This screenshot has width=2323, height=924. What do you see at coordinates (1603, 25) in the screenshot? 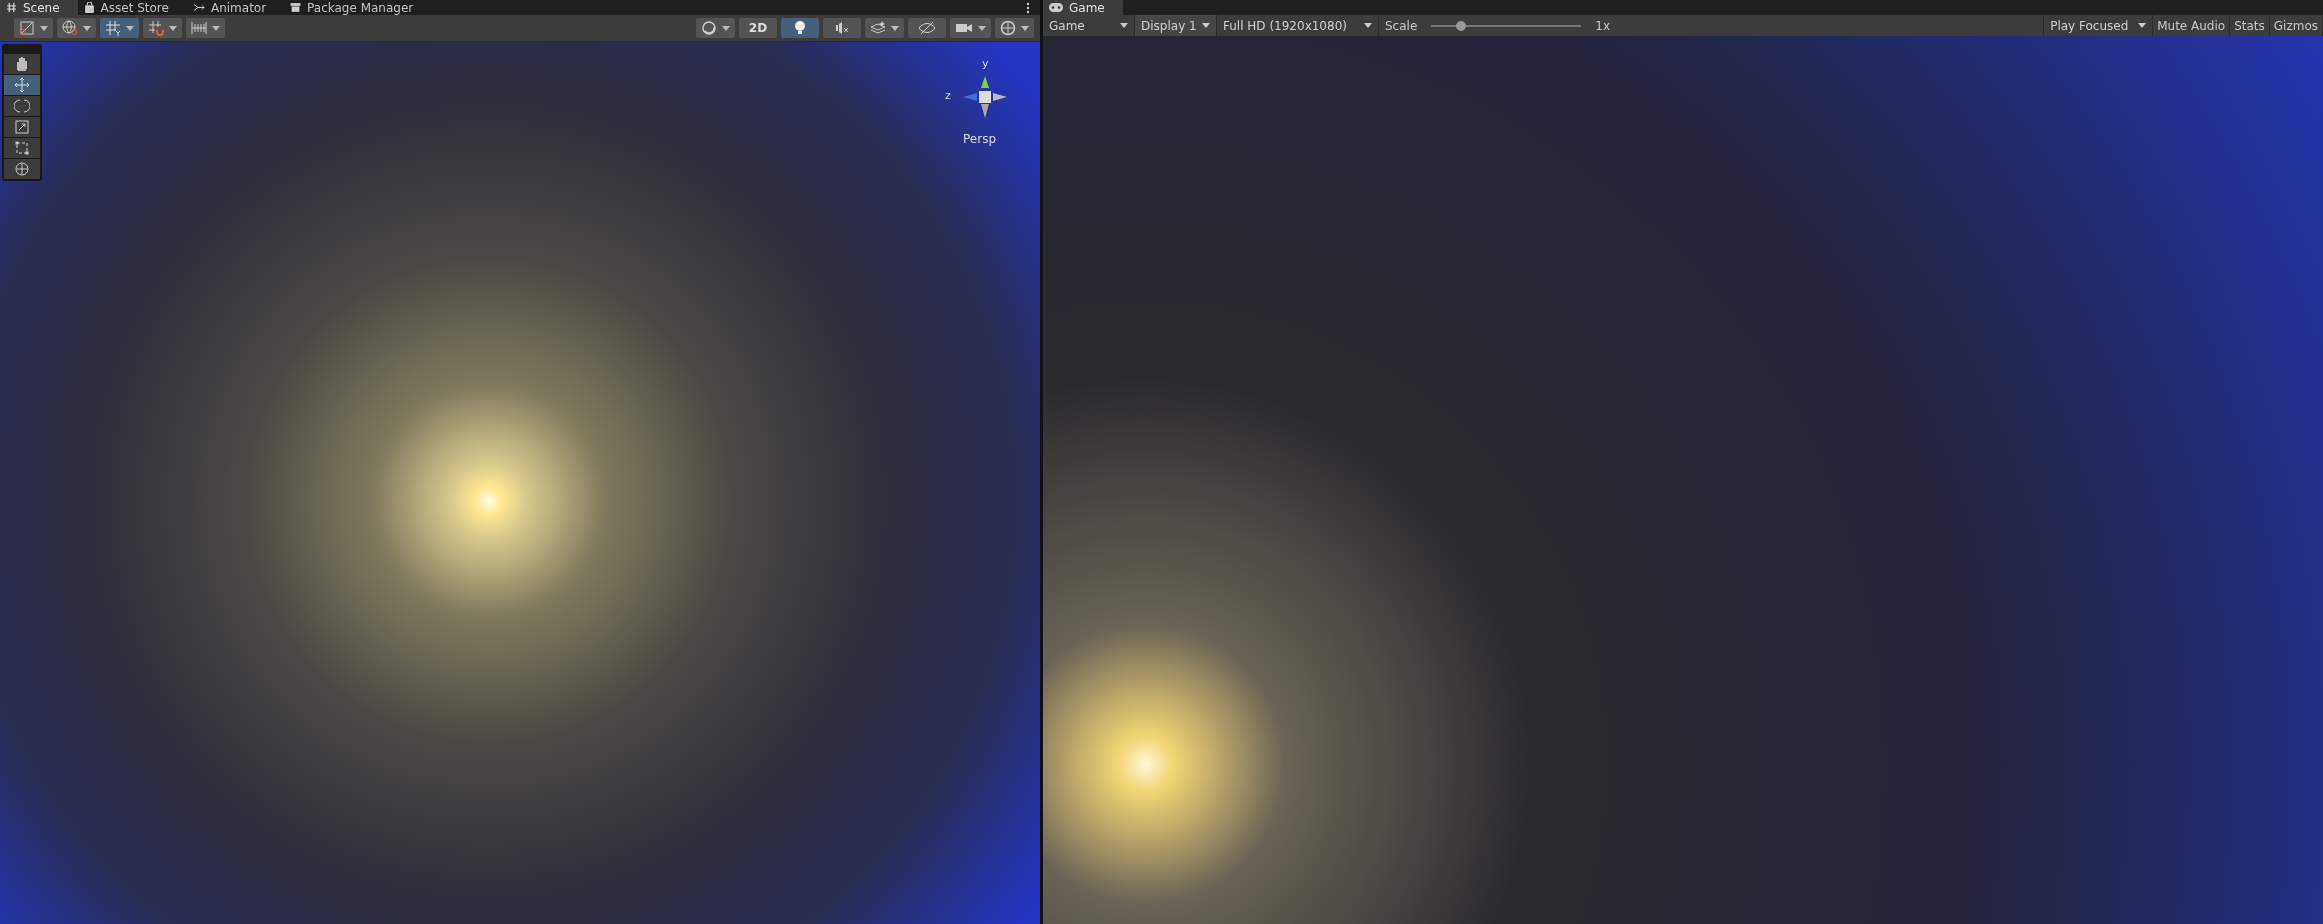
I see `scale-reading: 1x` at bounding box center [1603, 25].